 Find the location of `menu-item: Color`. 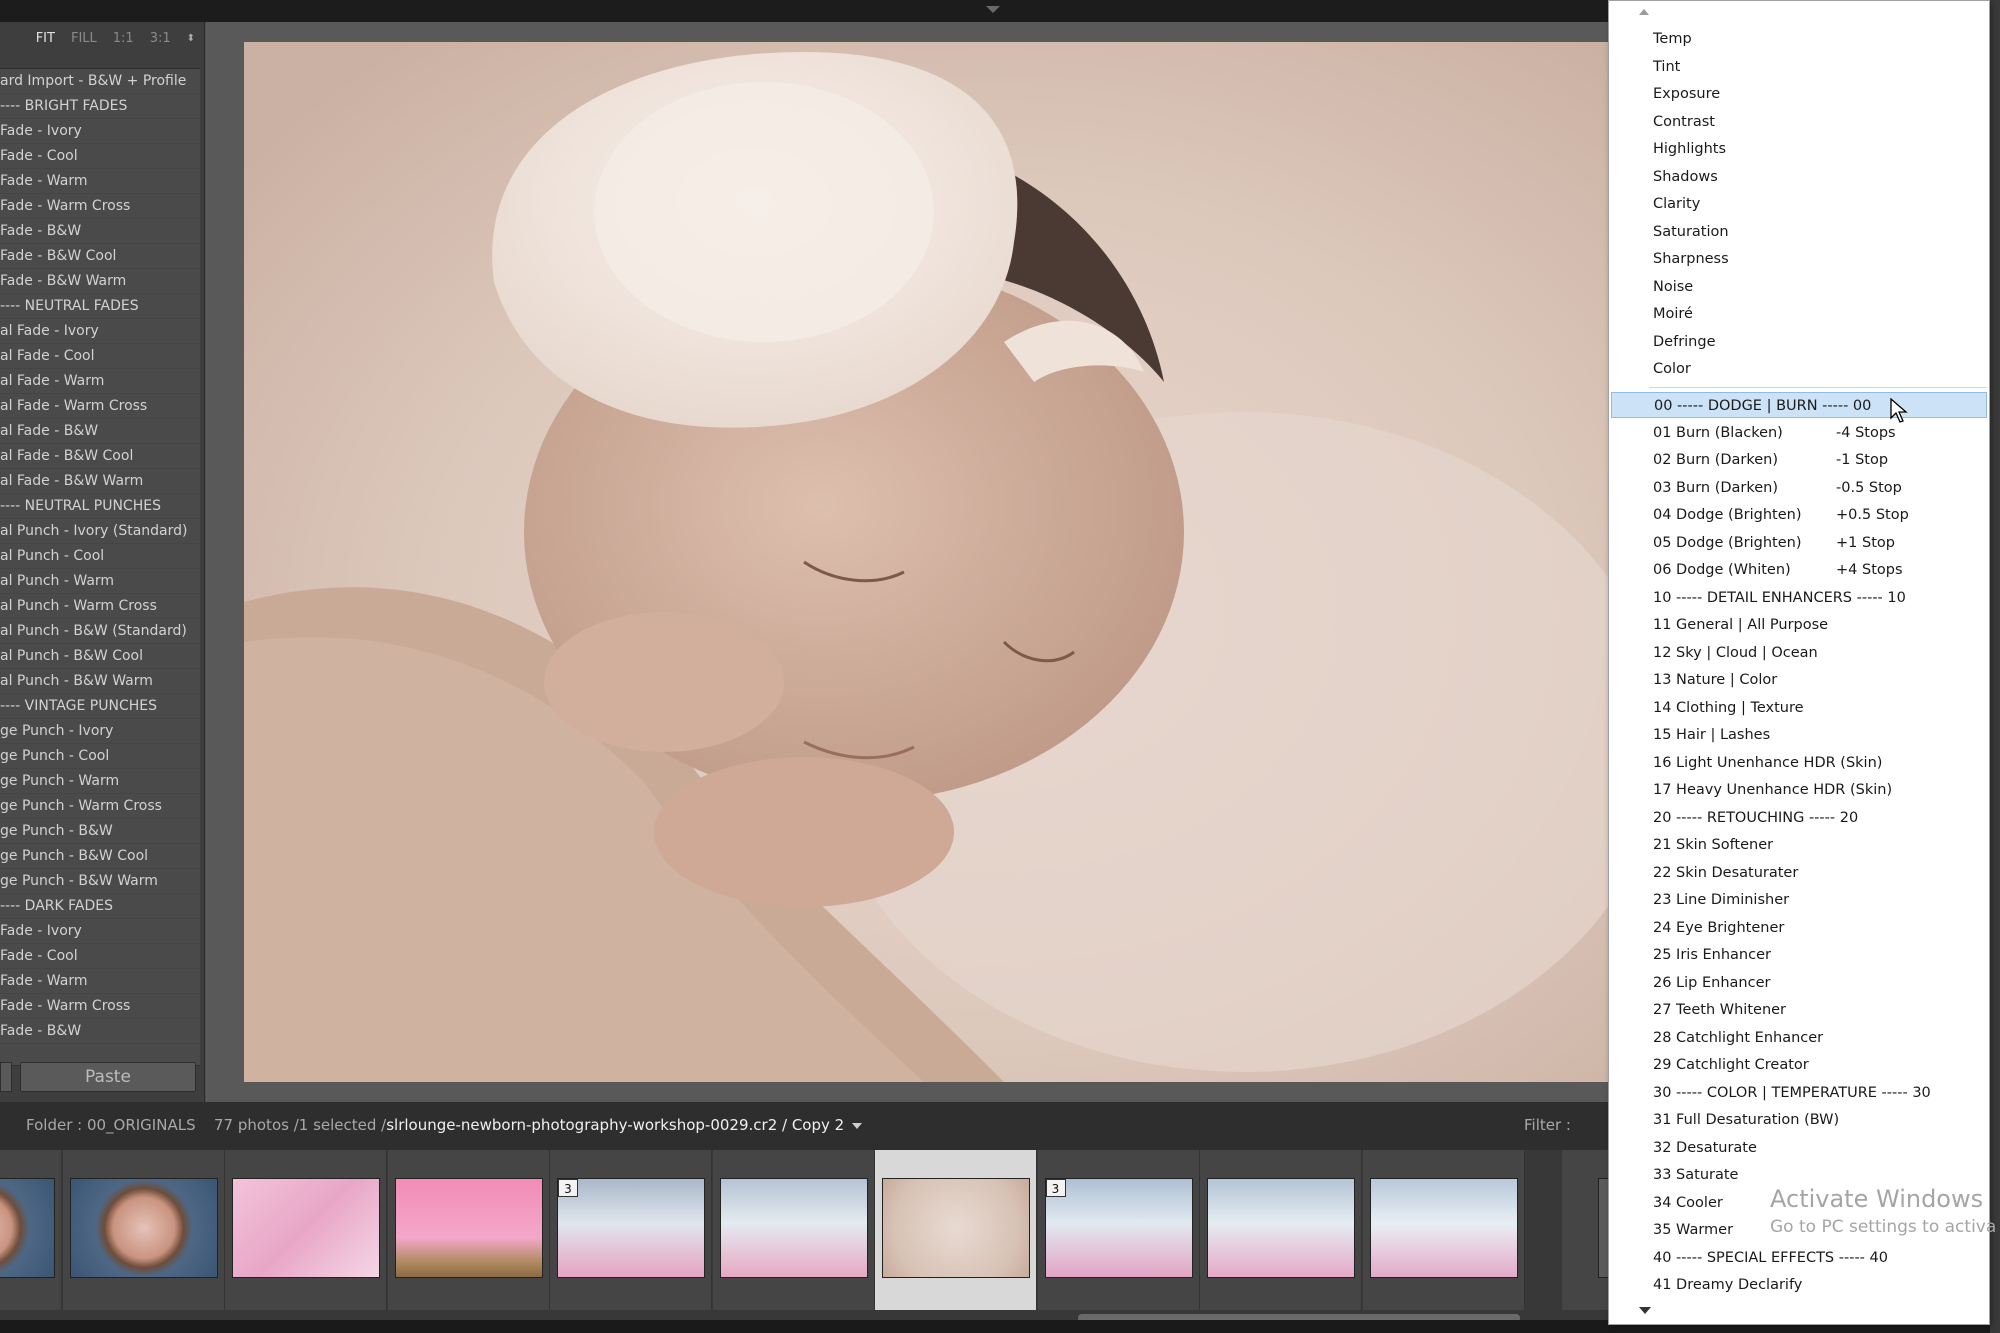

menu-item: Color is located at coordinates (1799, 369).